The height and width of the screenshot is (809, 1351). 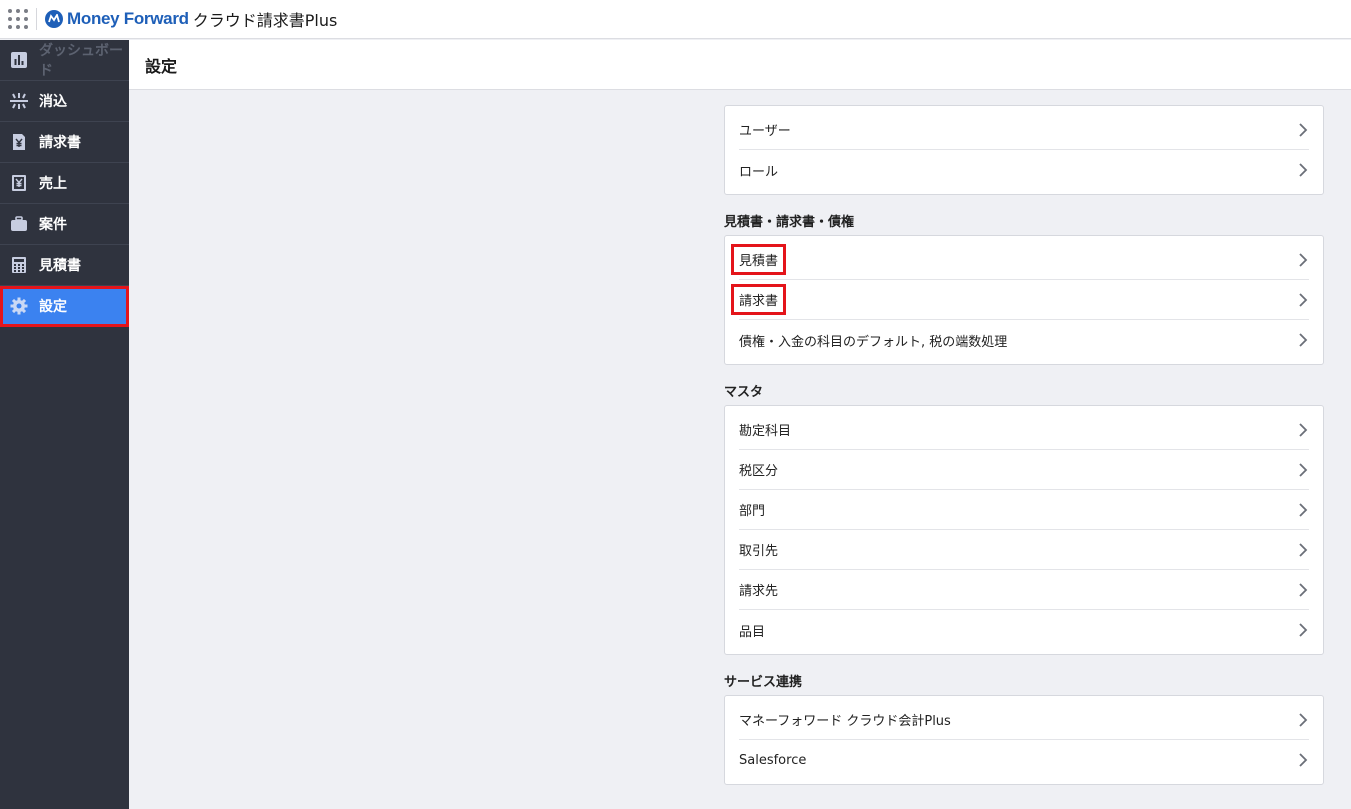 I want to click on bar-chart-icon, so click(x=19, y=60).